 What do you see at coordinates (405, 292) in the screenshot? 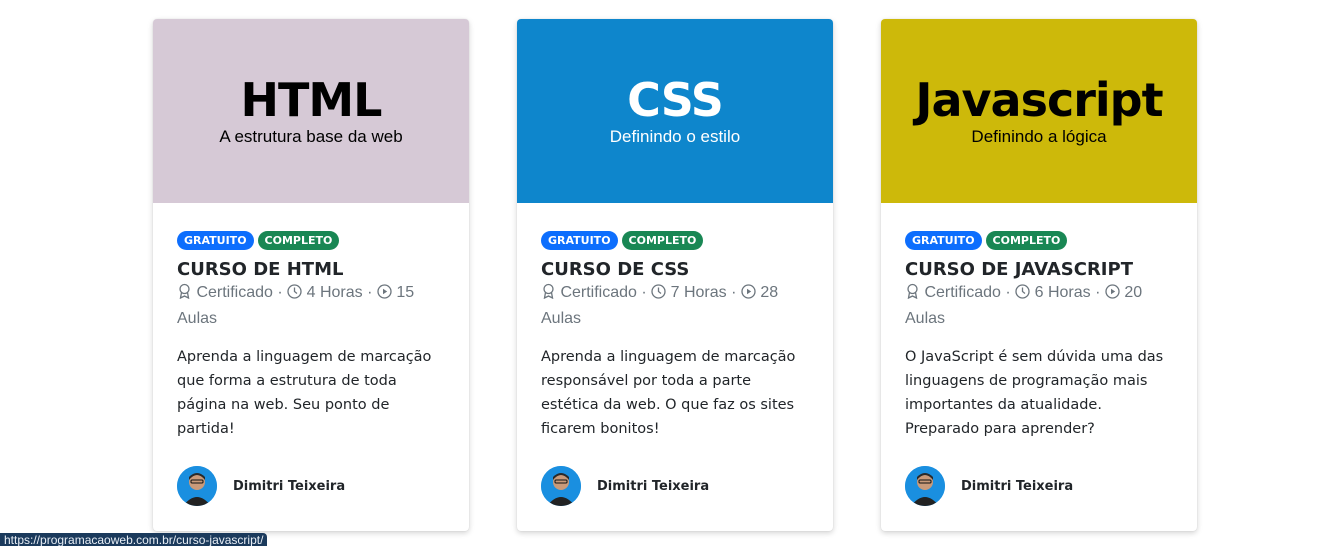
I see `lessons-count: 15` at bounding box center [405, 292].